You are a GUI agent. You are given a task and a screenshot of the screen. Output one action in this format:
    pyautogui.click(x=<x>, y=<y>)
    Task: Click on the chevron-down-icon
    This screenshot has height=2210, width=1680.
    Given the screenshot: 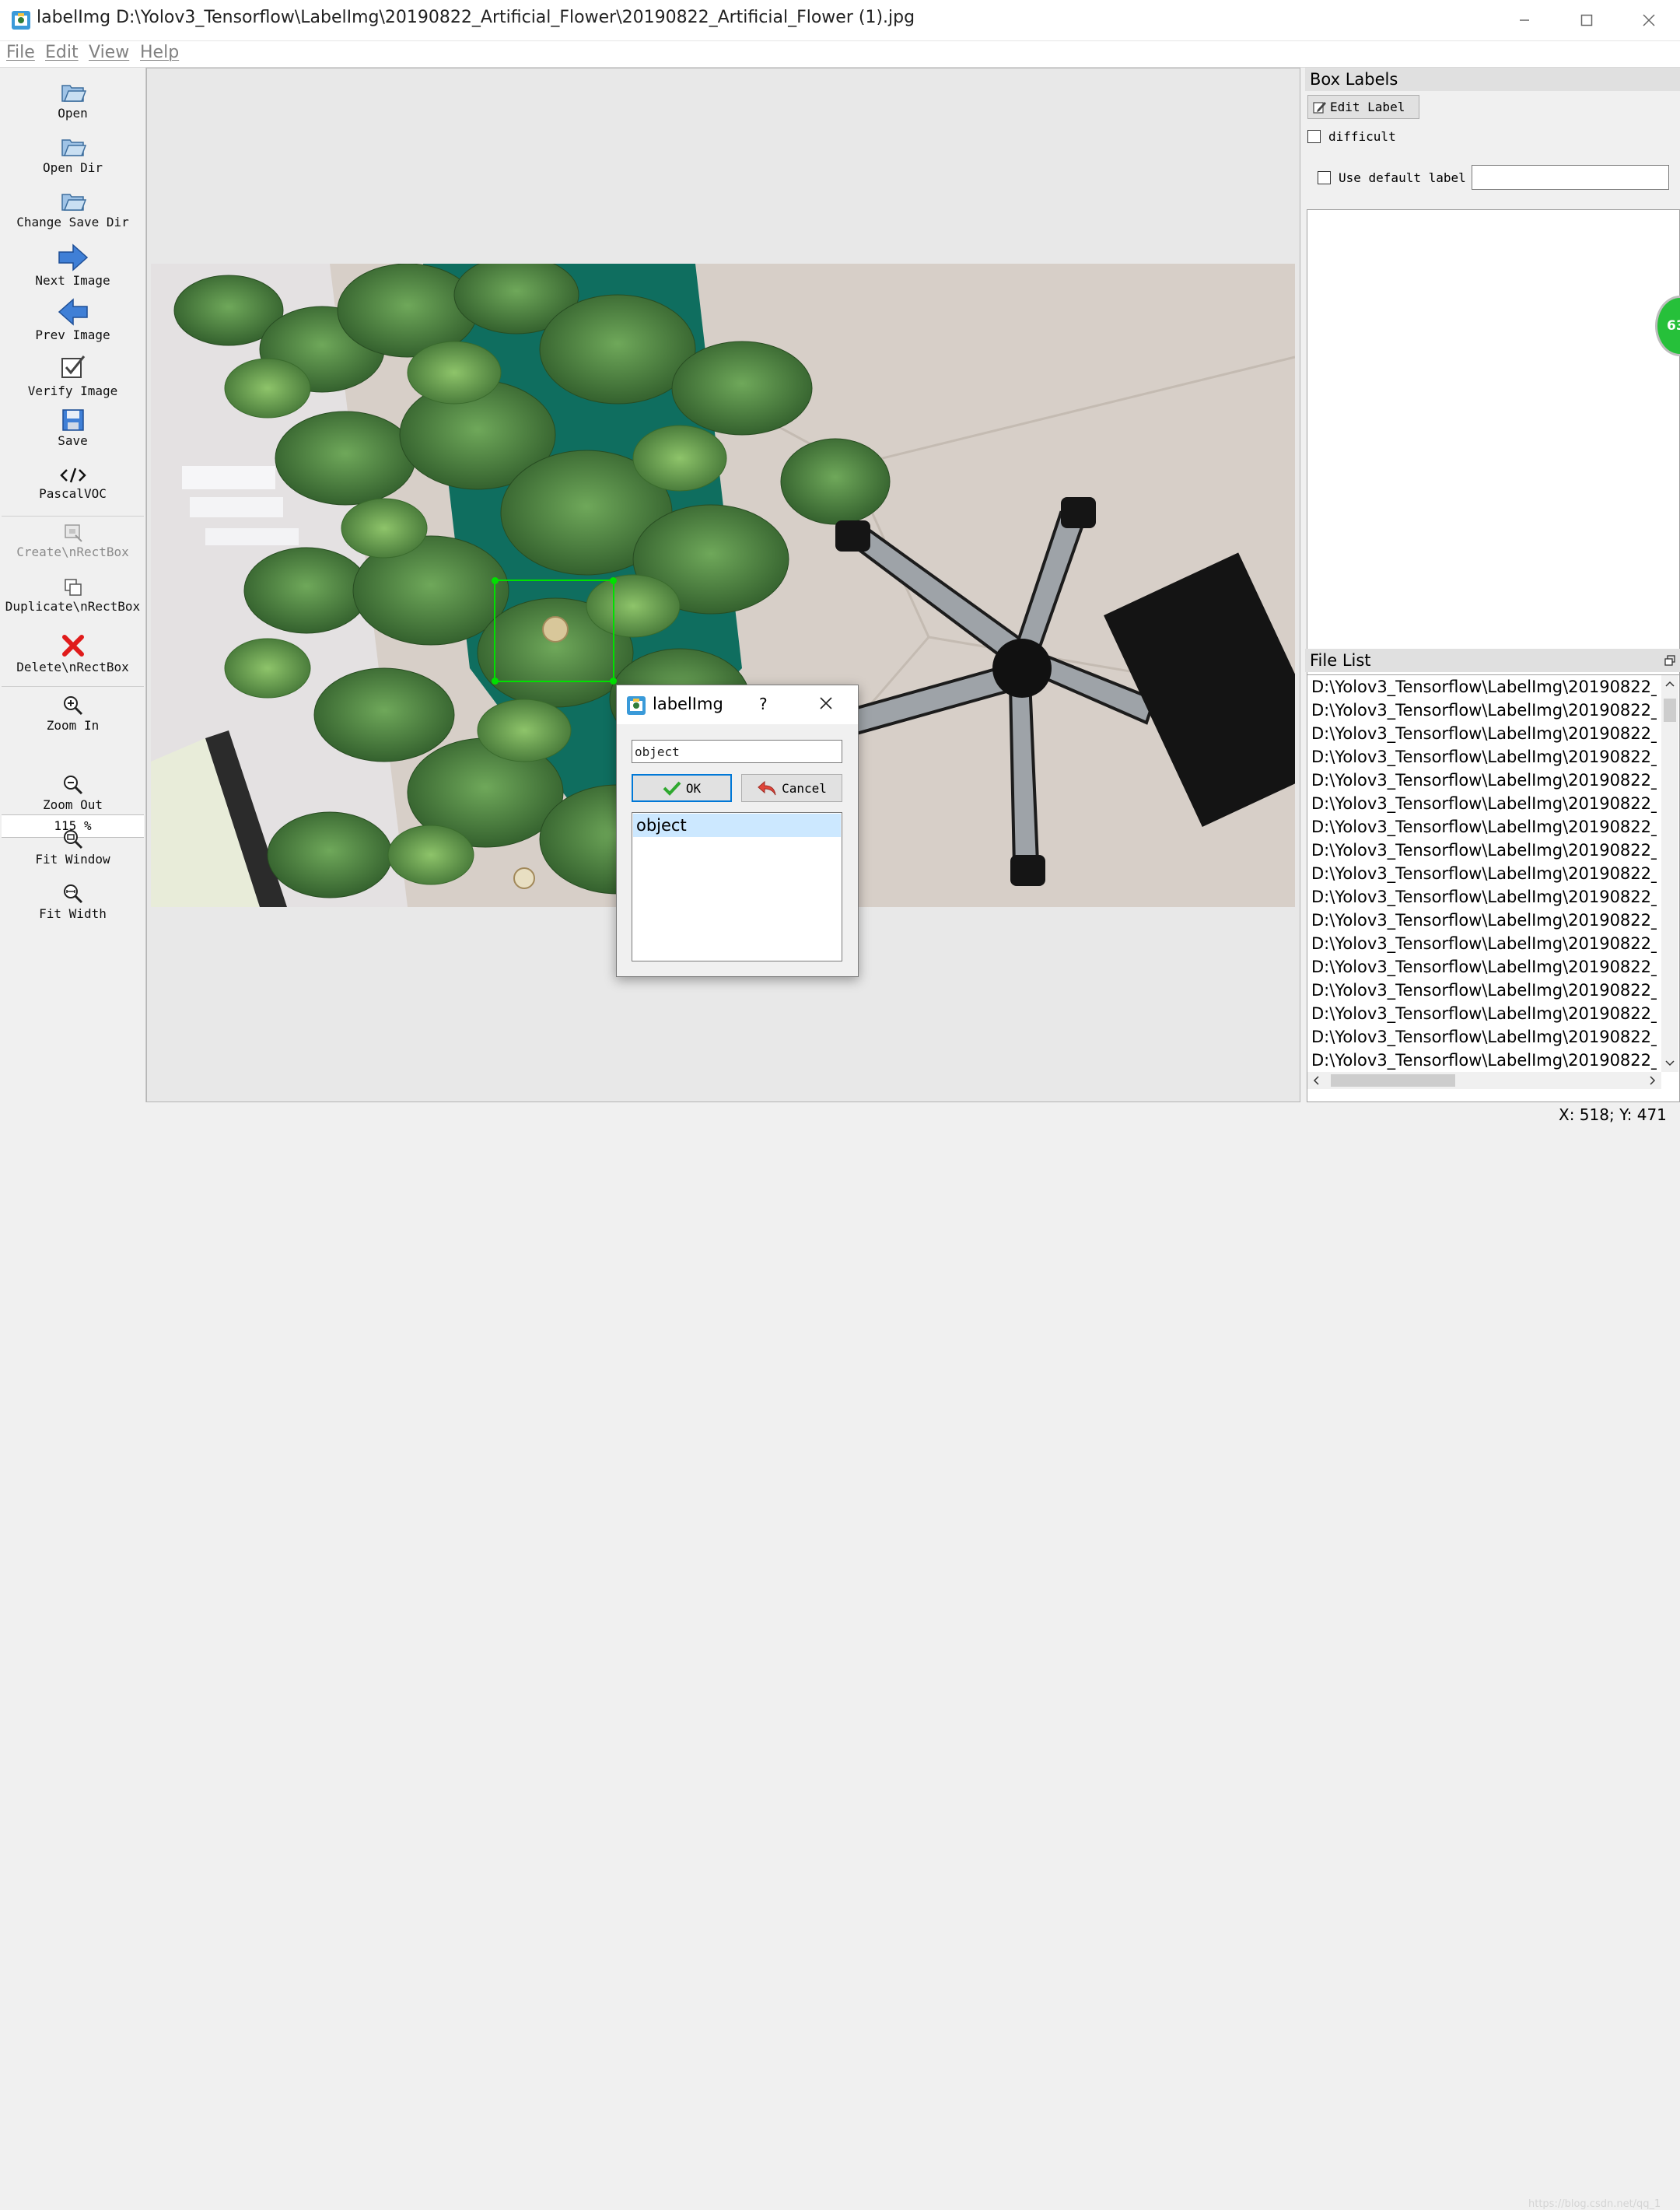 What is the action you would take?
    pyautogui.click(x=1669, y=1063)
    